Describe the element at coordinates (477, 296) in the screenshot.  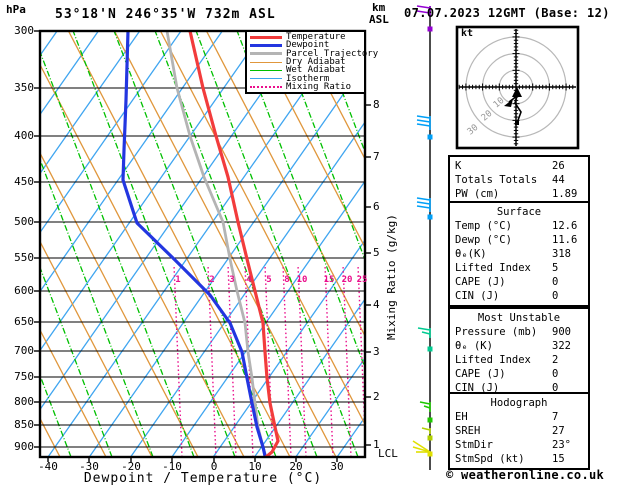
I see `table-row-label: CIN (J)` at that location.